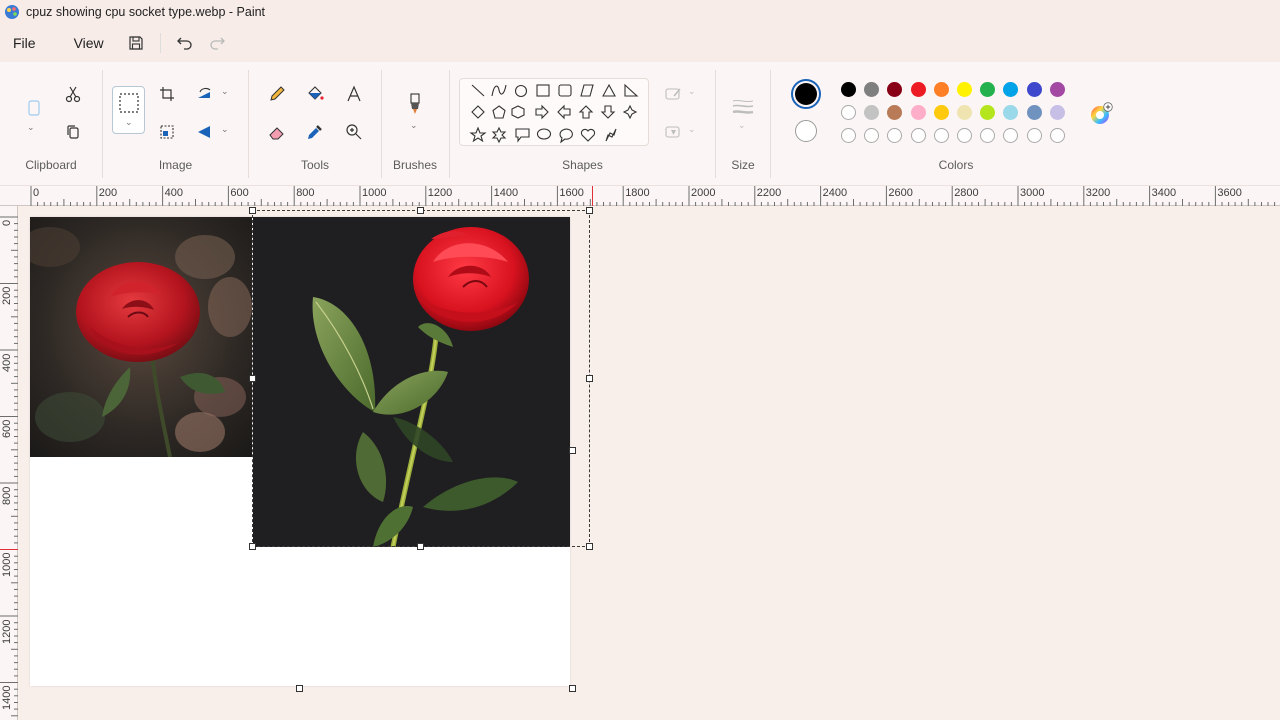 This screenshot has width=1280, height=720. Describe the element at coordinates (692, 129) in the screenshot. I see `fill-shape-dropdown-chevron-icon: ⌄` at that location.